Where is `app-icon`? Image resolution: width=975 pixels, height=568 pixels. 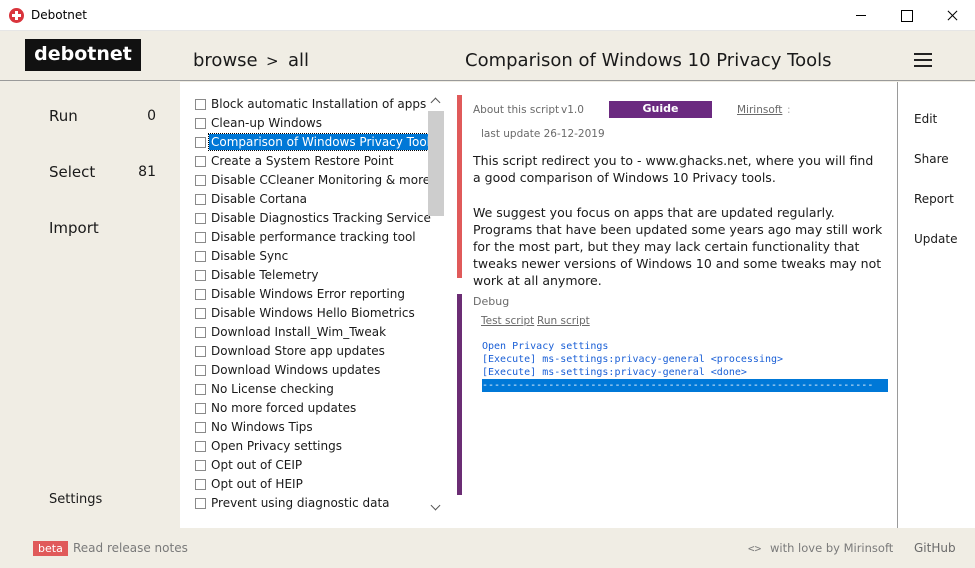 app-icon is located at coordinates (16, 15).